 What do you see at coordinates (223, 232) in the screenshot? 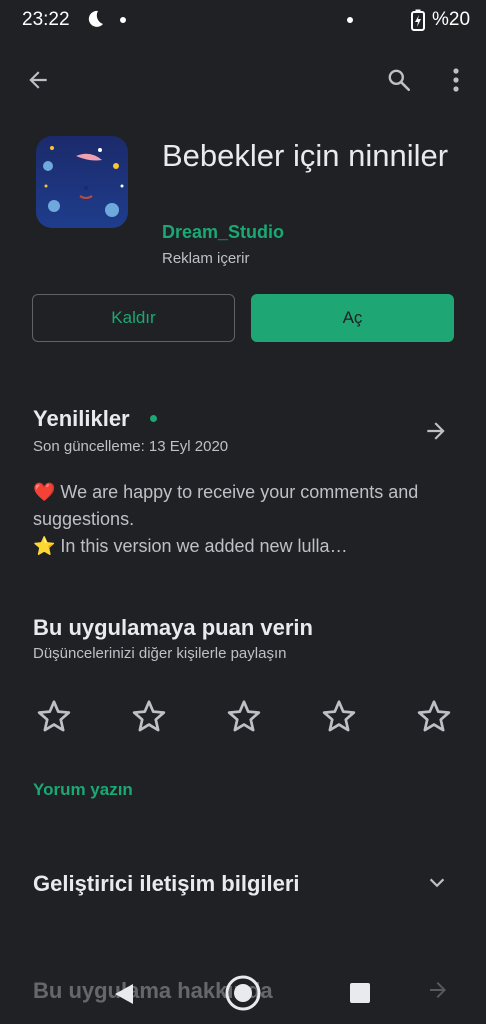
I see `developer-link: Dream_Studio` at bounding box center [223, 232].